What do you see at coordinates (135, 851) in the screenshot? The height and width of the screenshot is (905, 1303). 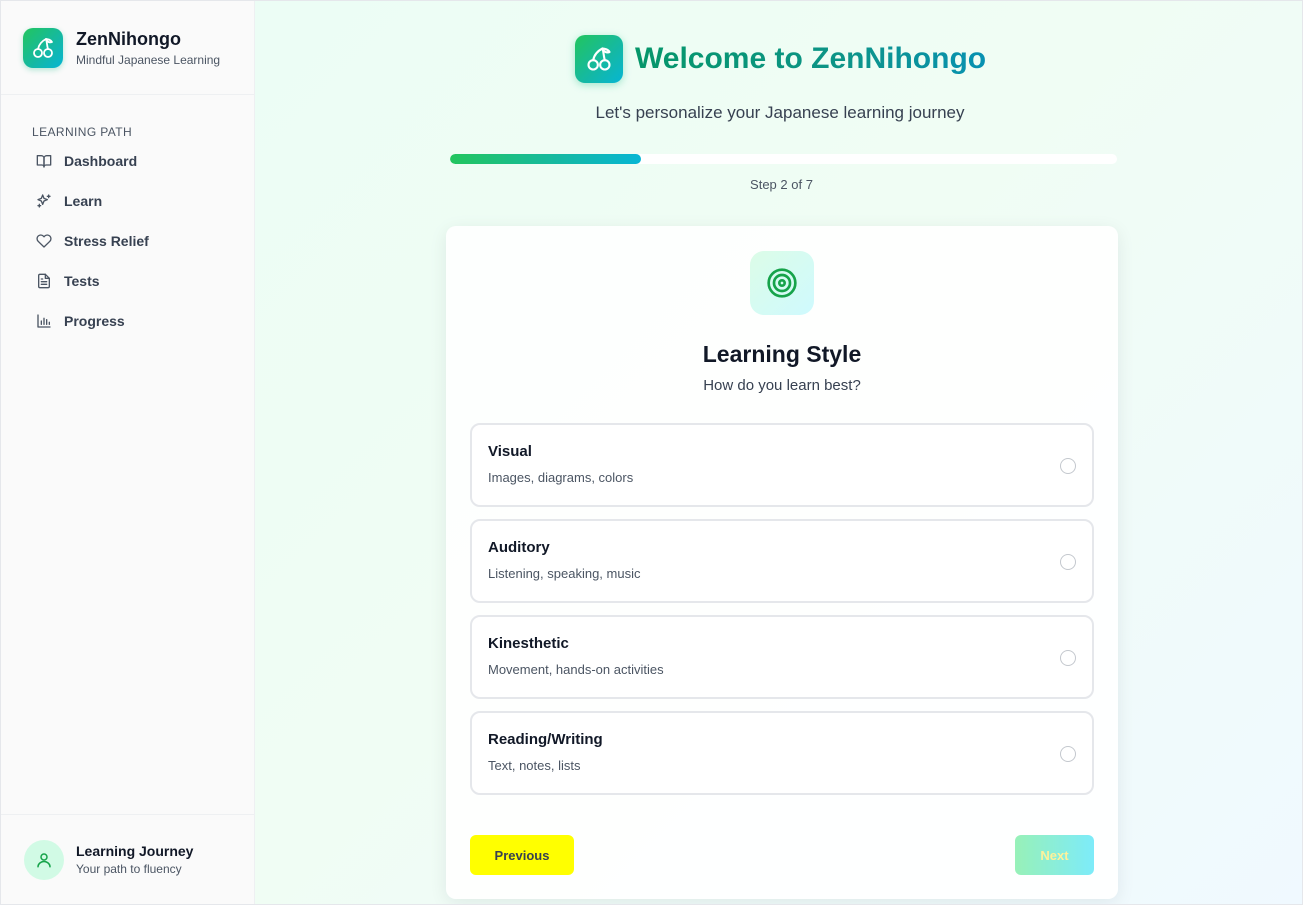 I see `footer-title: Learning Journey` at bounding box center [135, 851].